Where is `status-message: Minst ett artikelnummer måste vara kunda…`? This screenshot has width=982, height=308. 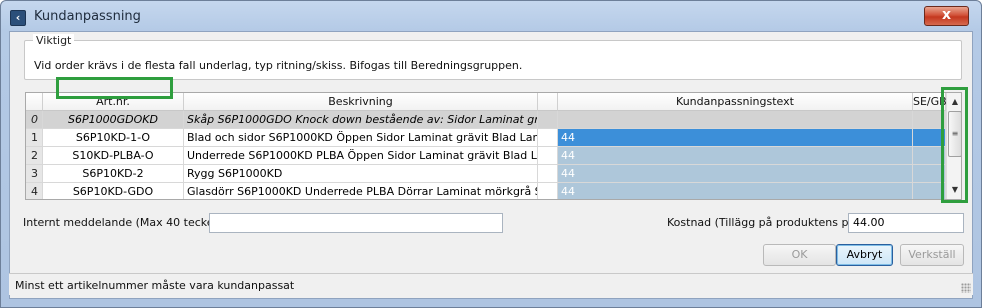 status-message: Minst ett artikelnummer måste vara kunda… is located at coordinates (155, 285).